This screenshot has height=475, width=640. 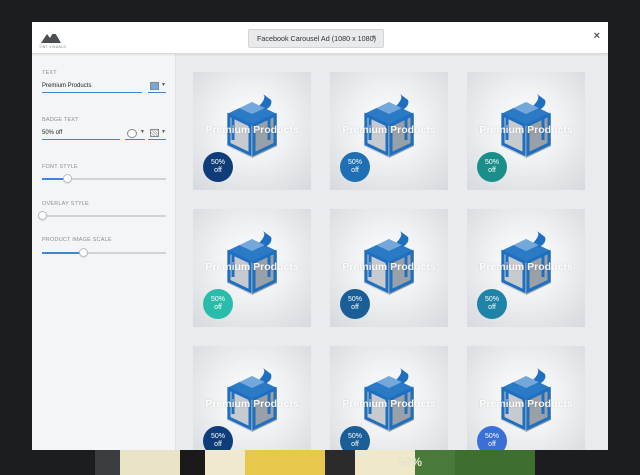 I want to click on overlay-style-slider, so click(x=102, y=215).